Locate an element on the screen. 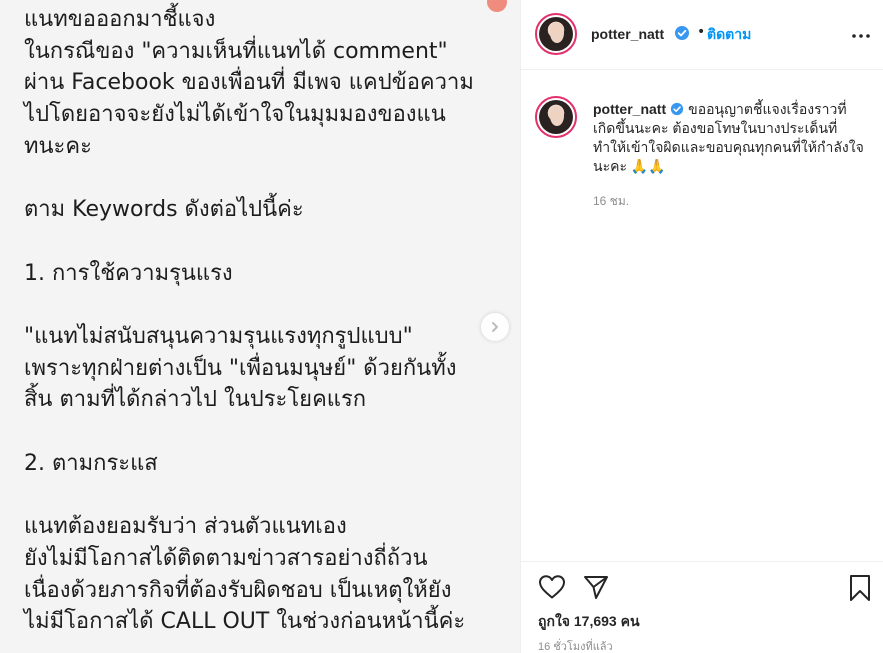  caption-timestamp: 16 ชม. is located at coordinates (611, 201).